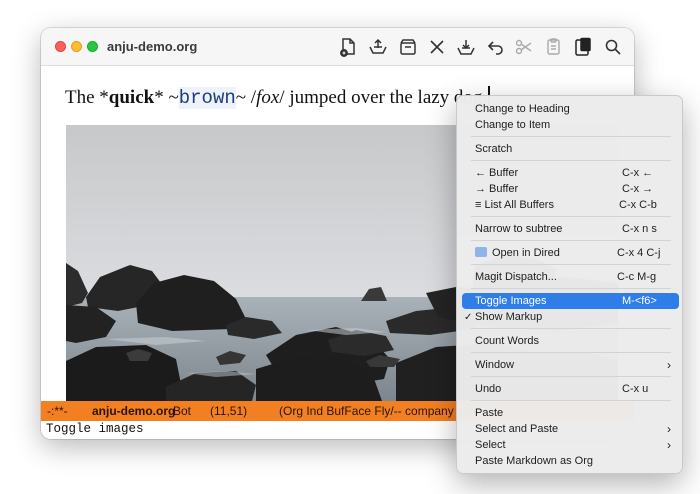 The height and width of the screenshot is (494, 700). Describe the element at coordinates (613, 47) in the screenshot. I see `search-icon` at that location.